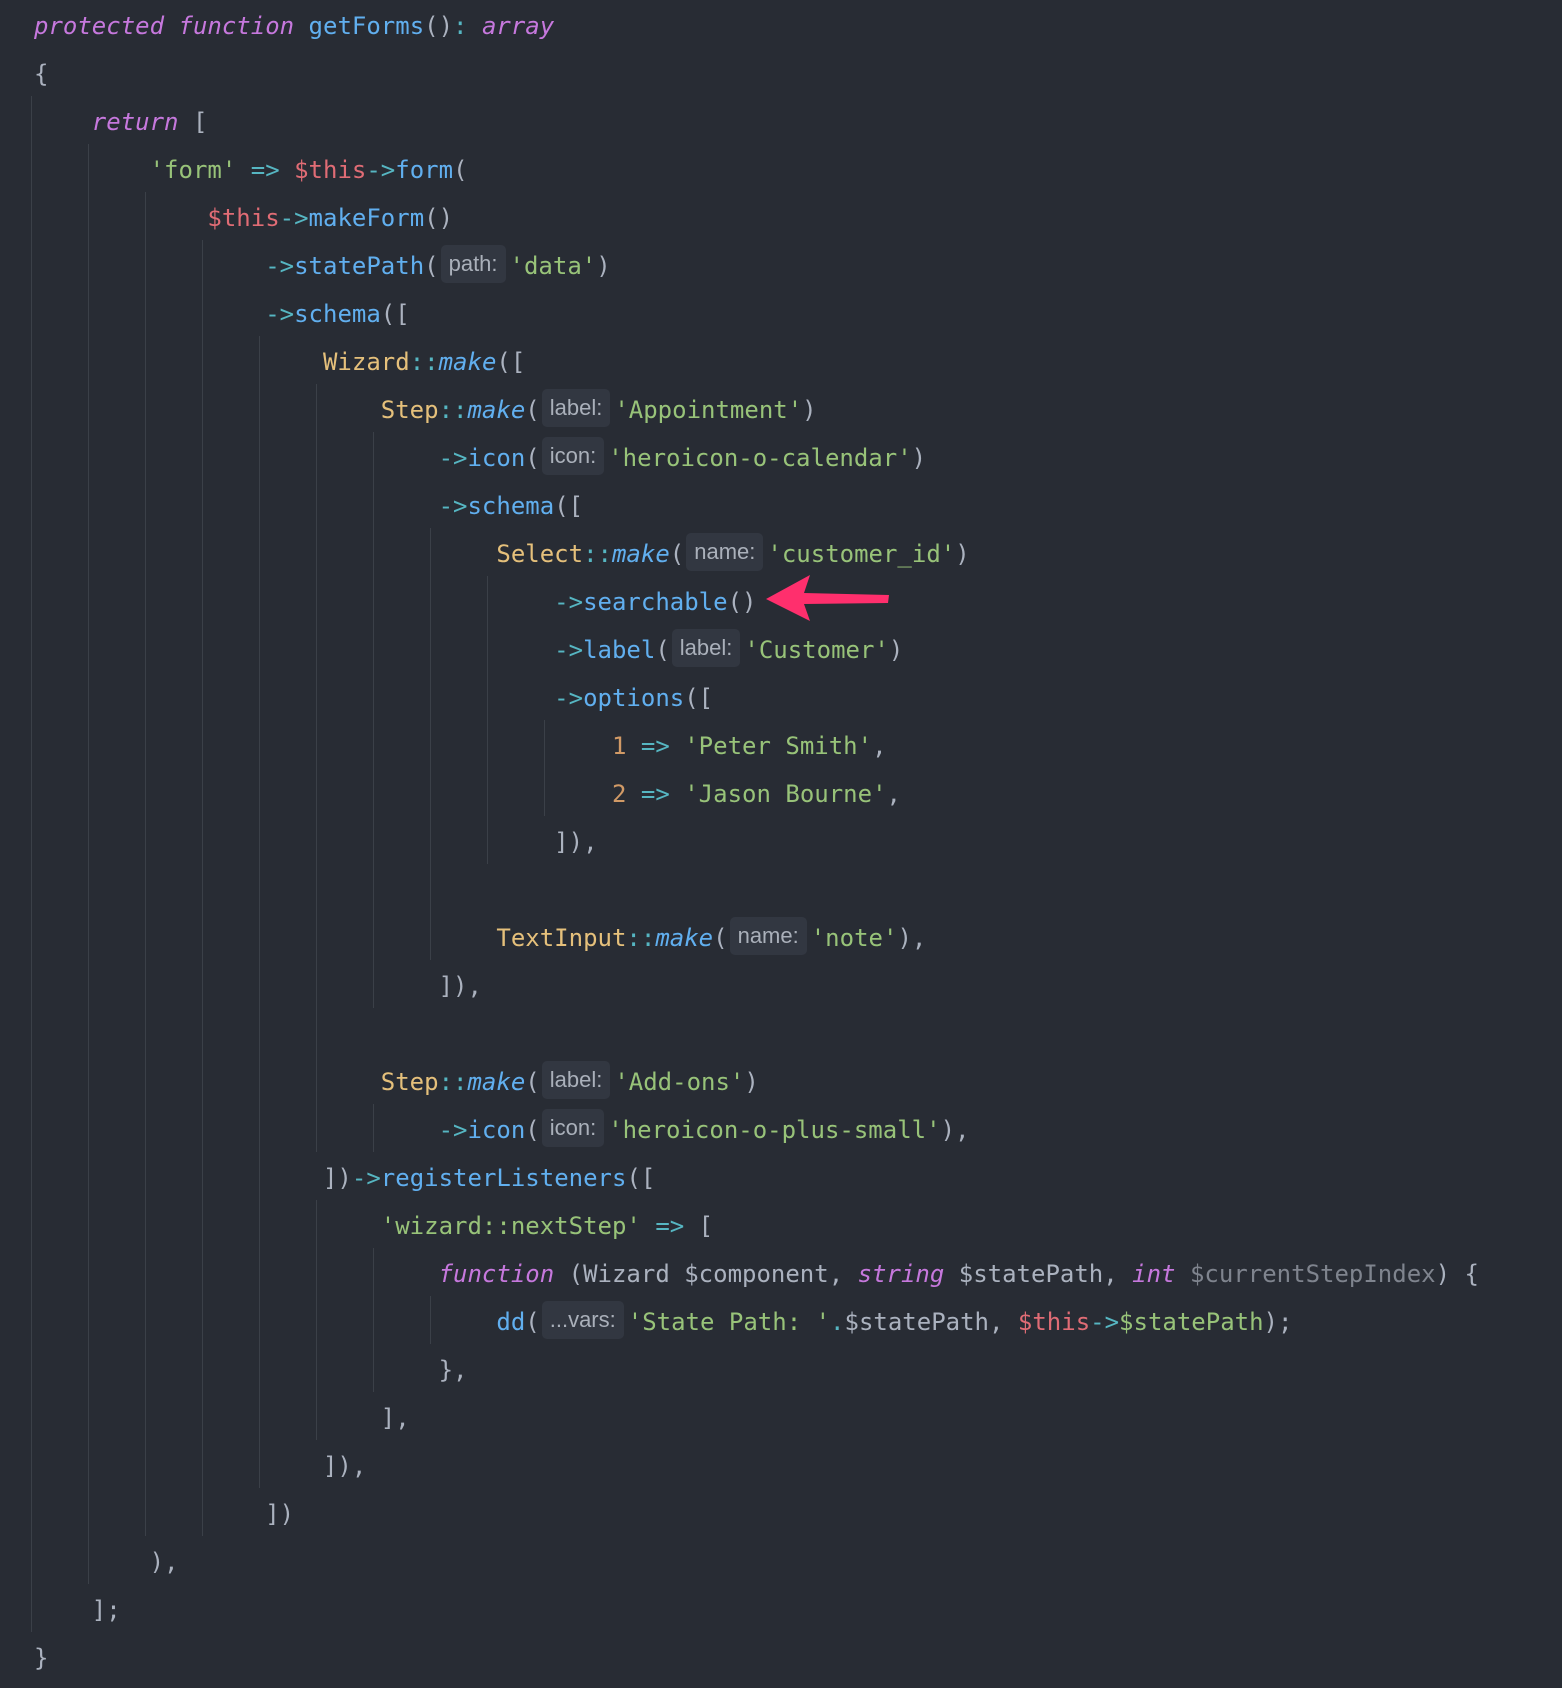 This screenshot has width=1562, height=1688. I want to click on code-token: ],, so click(395, 1418).